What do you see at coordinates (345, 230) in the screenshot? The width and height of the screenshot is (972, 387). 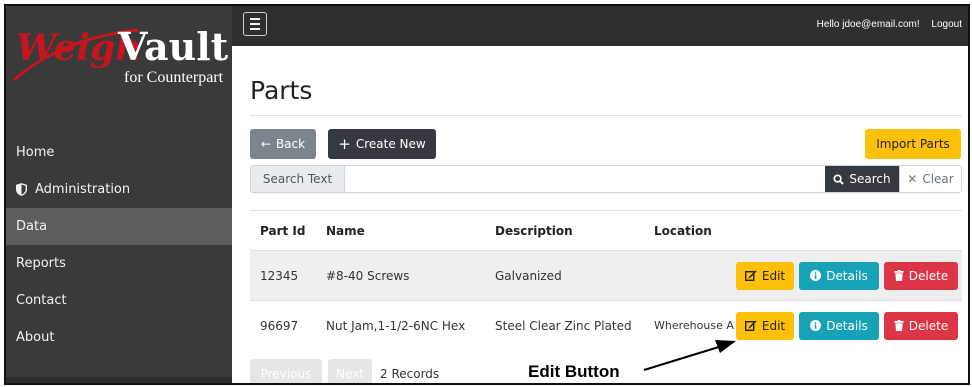 I see `column-header-name: Name` at bounding box center [345, 230].